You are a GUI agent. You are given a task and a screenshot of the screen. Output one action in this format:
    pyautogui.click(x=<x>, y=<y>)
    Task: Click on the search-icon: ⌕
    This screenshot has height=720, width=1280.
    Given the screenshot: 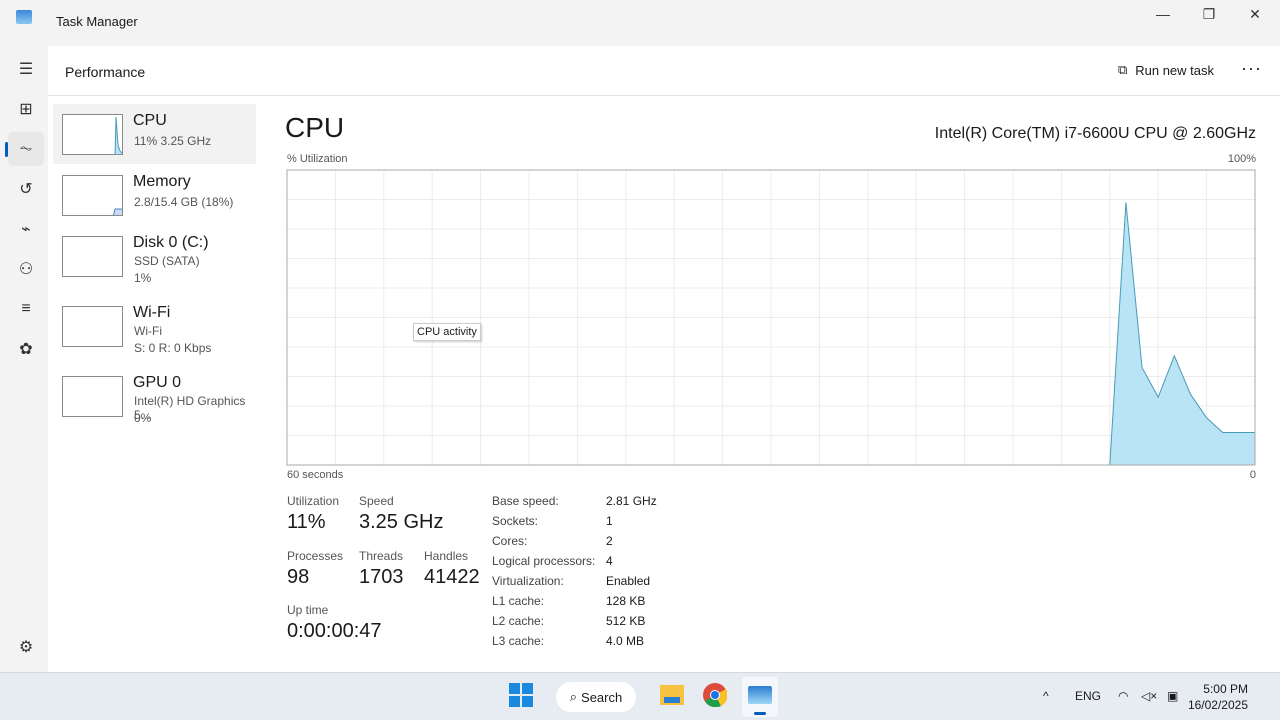 What is the action you would take?
    pyautogui.click(x=573, y=696)
    